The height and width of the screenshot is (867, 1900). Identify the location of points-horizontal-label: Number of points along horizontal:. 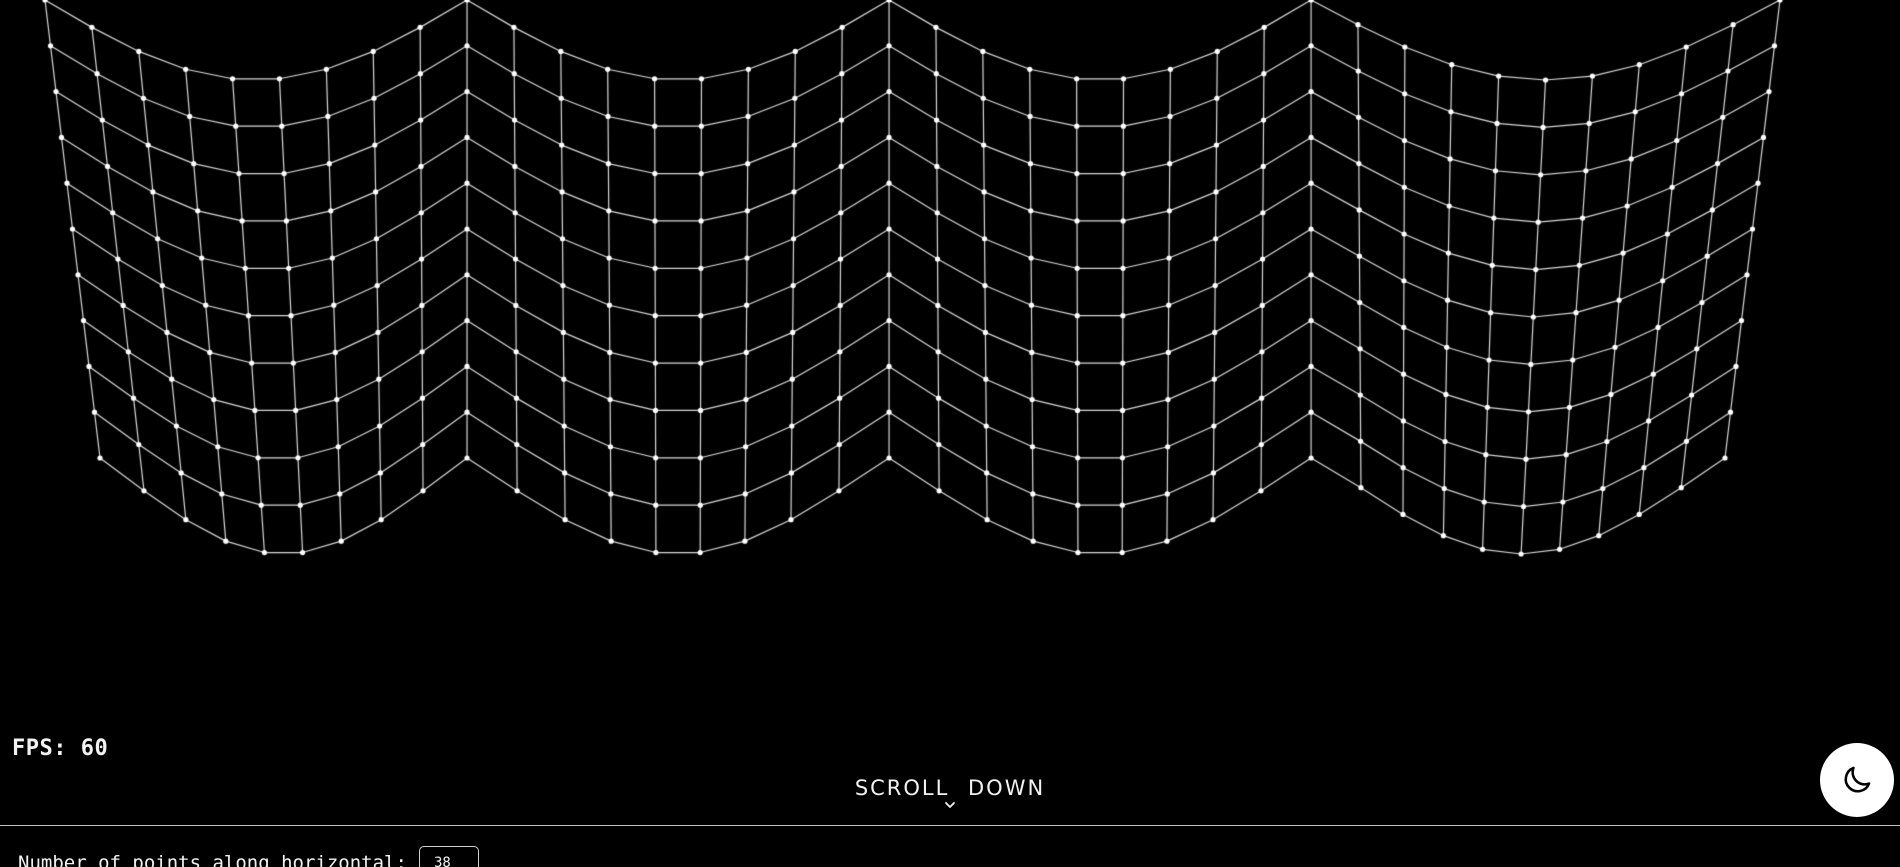
(212, 859).